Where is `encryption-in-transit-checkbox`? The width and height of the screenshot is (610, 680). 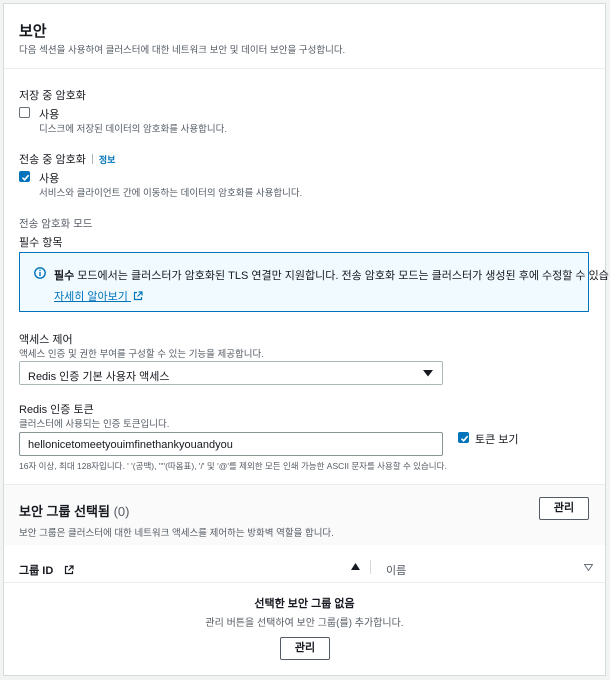
encryption-in-transit-checkbox is located at coordinates (24, 176).